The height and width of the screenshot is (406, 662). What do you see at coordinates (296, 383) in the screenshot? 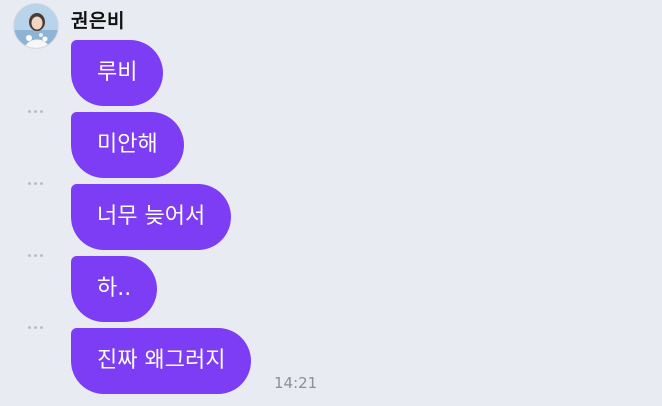
I see `message-timestamp: 14:21` at bounding box center [296, 383].